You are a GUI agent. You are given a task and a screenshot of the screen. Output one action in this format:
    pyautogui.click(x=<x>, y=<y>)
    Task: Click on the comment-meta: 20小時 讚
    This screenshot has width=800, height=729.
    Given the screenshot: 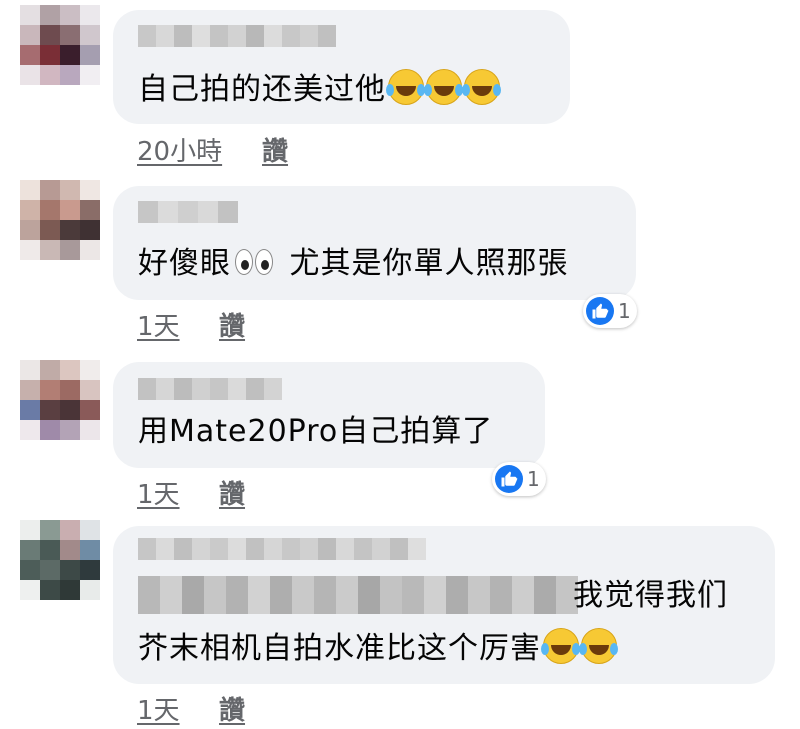 What is the action you would take?
    pyautogui.click(x=212, y=149)
    